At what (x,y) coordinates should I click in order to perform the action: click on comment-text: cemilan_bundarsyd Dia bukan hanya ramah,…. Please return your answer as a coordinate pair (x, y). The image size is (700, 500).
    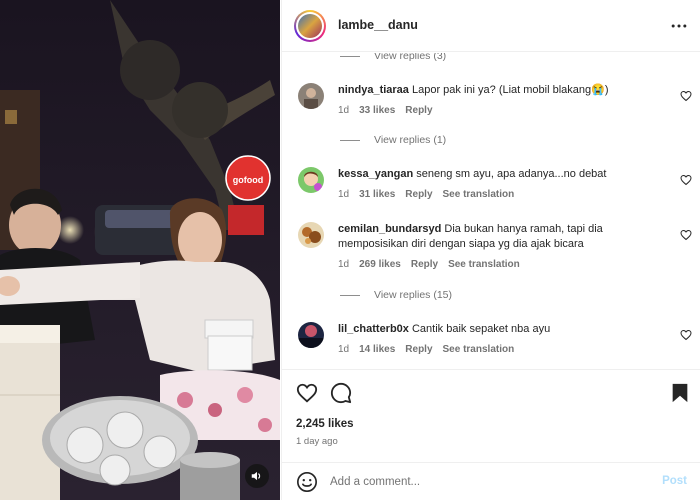
    Looking at the image, I should click on (470, 236).